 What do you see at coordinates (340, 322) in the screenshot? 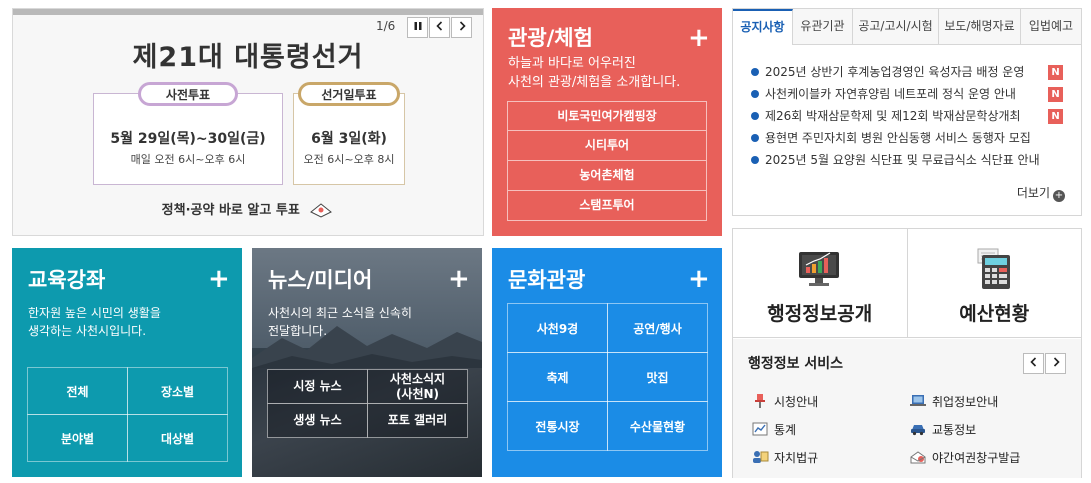
I see `news-desc: 사천시의 최근 소식을 신속히 전달합니다.` at bounding box center [340, 322].